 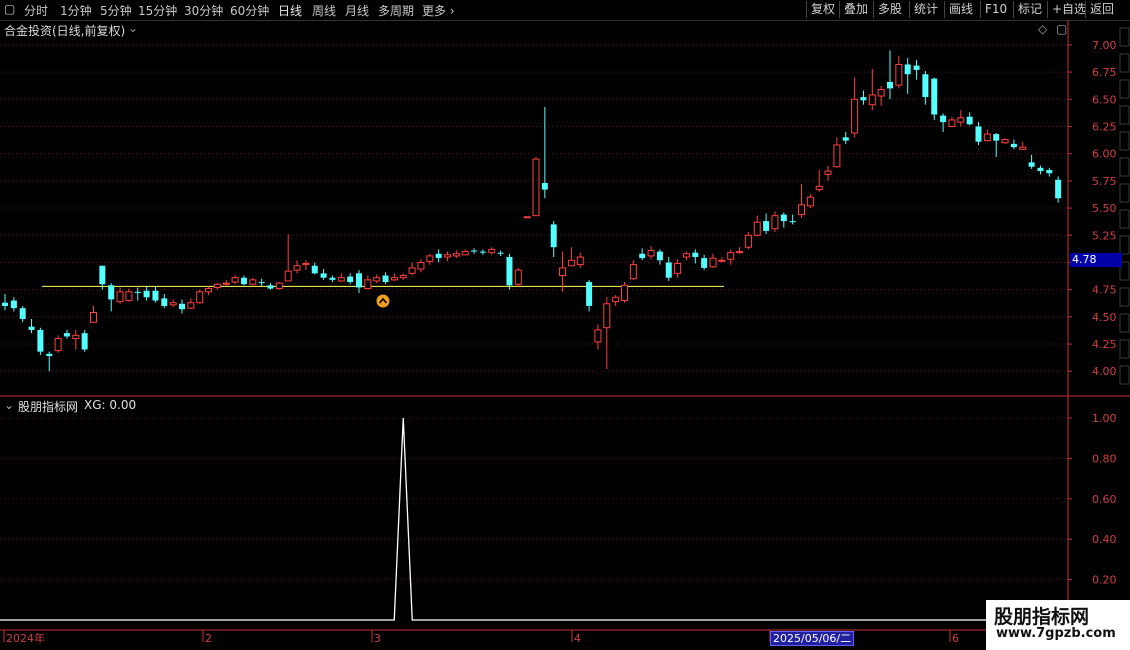 I want to click on toolbar-button-3: 统计, so click(x=925, y=9).